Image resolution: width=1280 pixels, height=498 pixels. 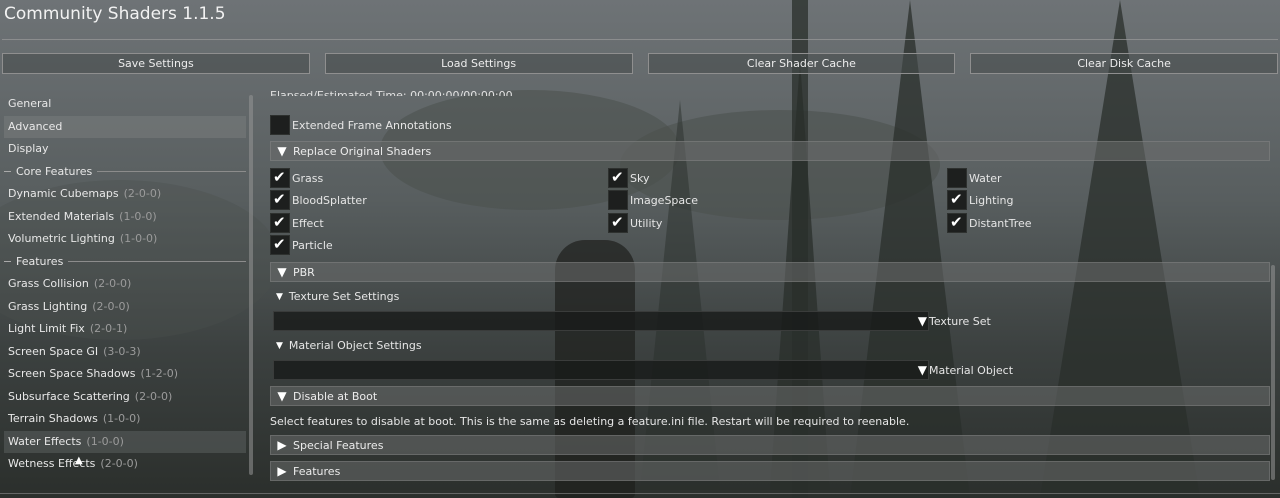 I want to click on section-title: PBR, so click(x=304, y=272).